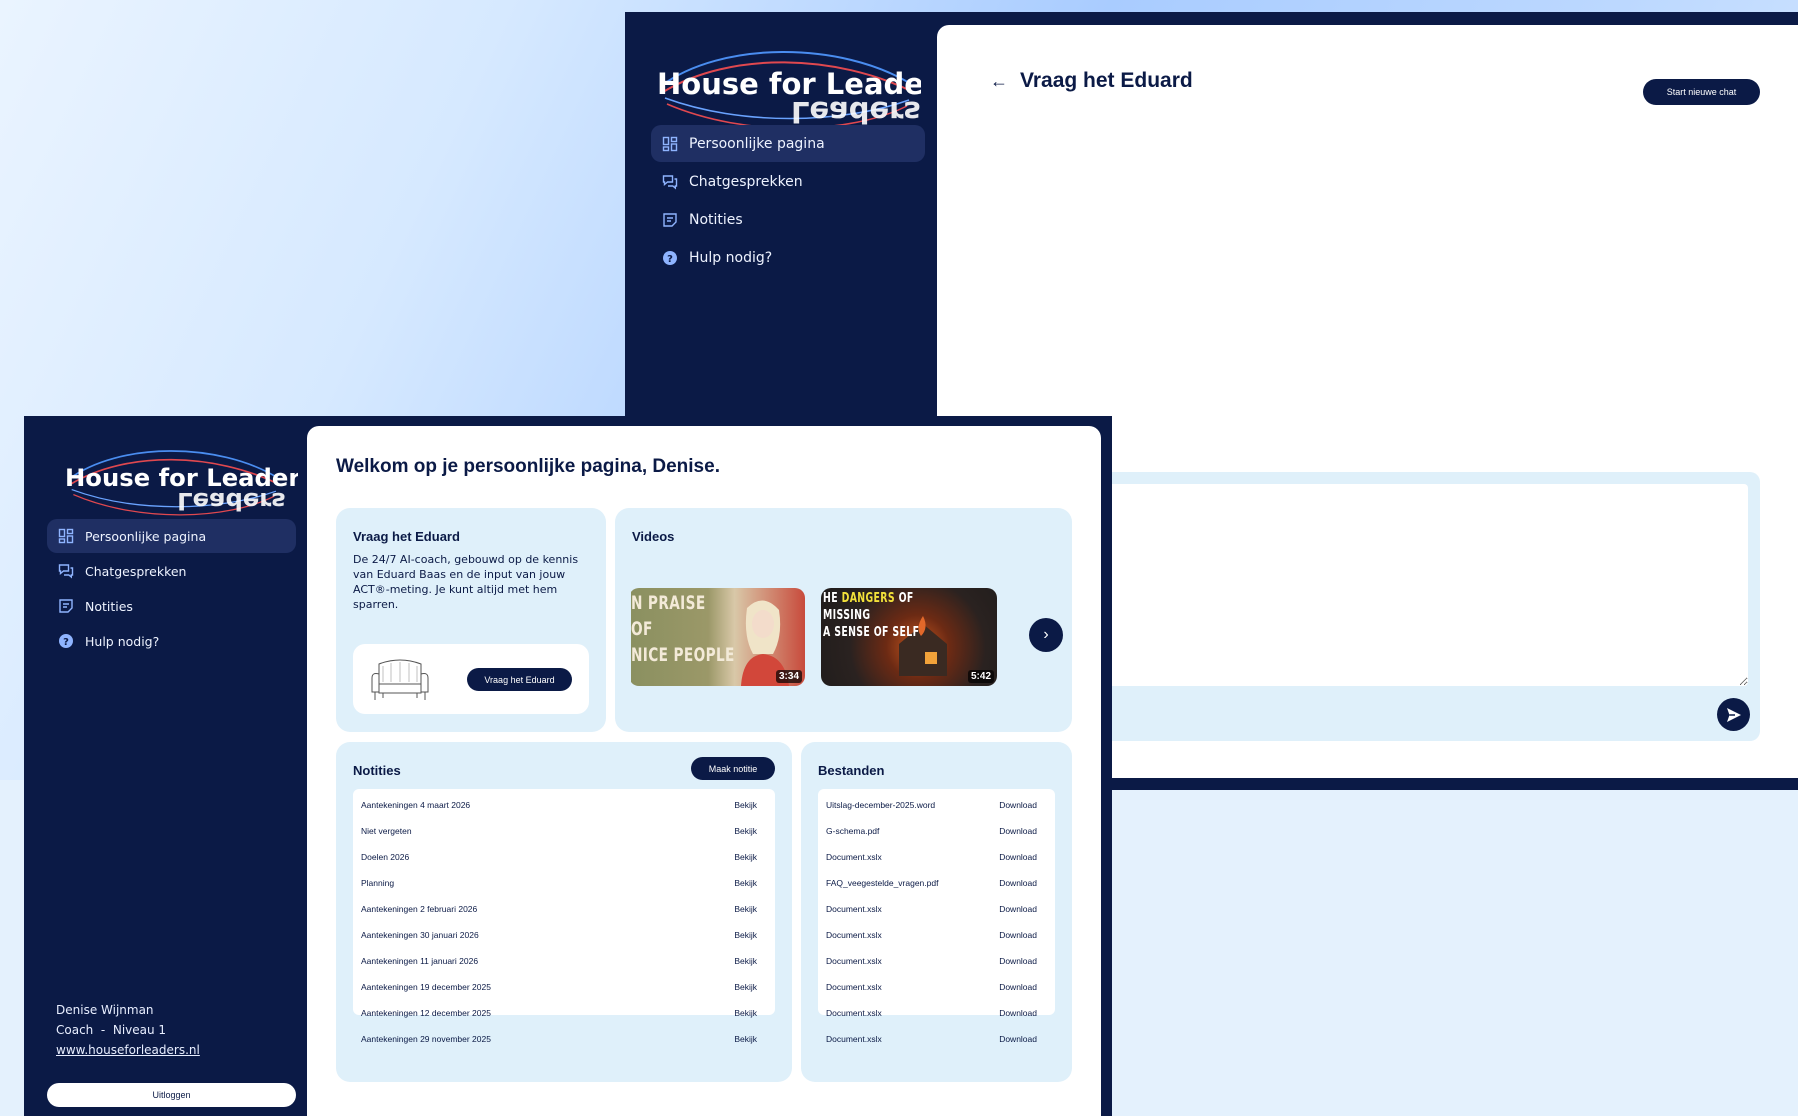 The image size is (1798, 1116). Describe the element at coordinates (420, 961) in the screenshot. I see `list-item-name: Aantekeningen 11 januari 2026` at that location.